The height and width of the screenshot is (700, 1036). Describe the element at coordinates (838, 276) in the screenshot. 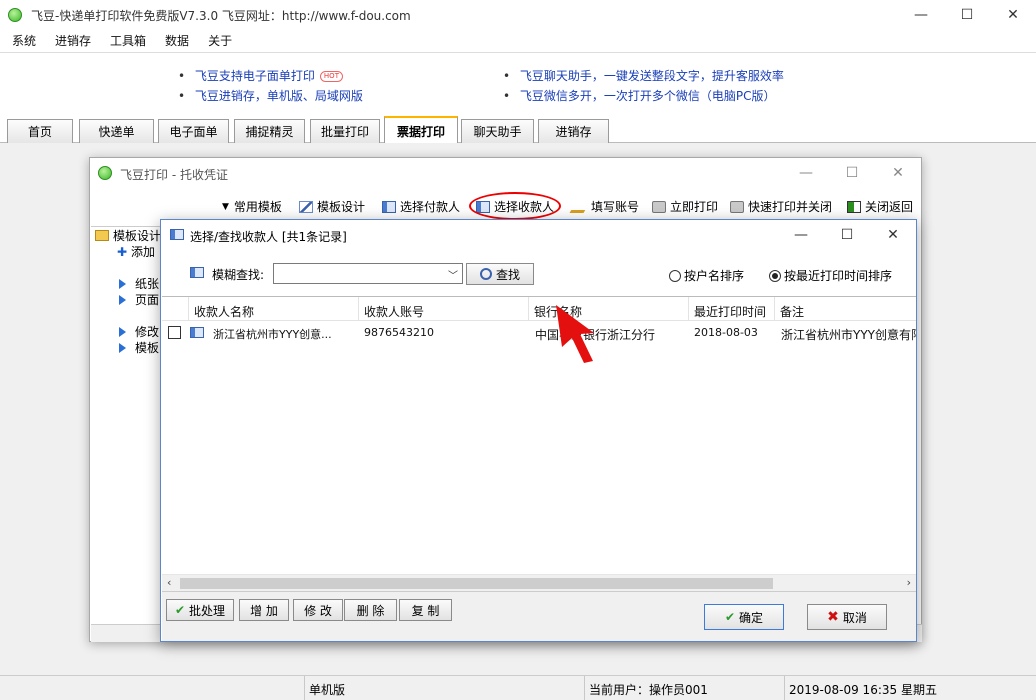

I see `radio-label: 按最近打印时间排序` at that location.